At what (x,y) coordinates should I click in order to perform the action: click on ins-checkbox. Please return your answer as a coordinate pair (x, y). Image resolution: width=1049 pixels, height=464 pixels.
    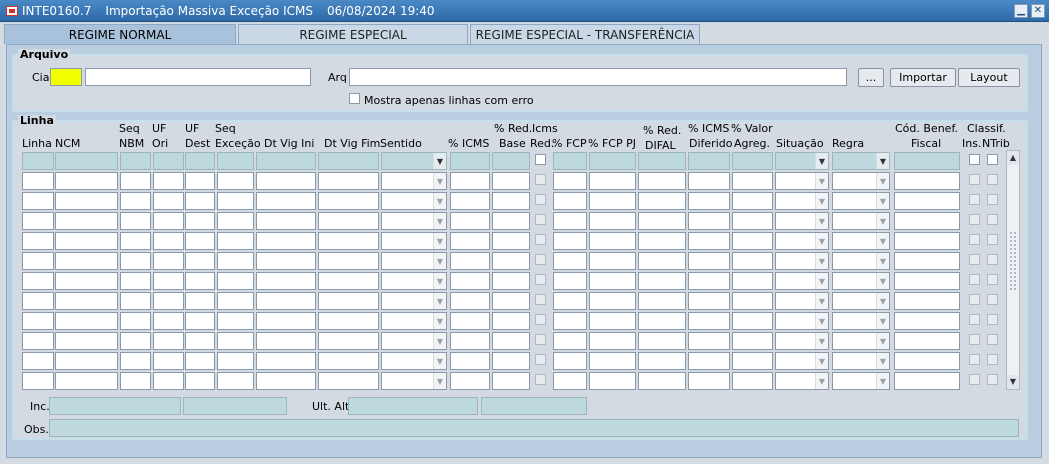
    Looking at the image, I should click on (974, 339).